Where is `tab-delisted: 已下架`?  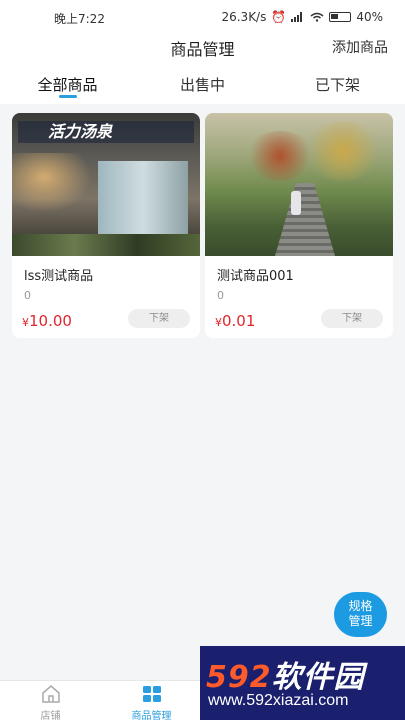
tab-delisted: 已下架 is located at coordinates (337, 84).